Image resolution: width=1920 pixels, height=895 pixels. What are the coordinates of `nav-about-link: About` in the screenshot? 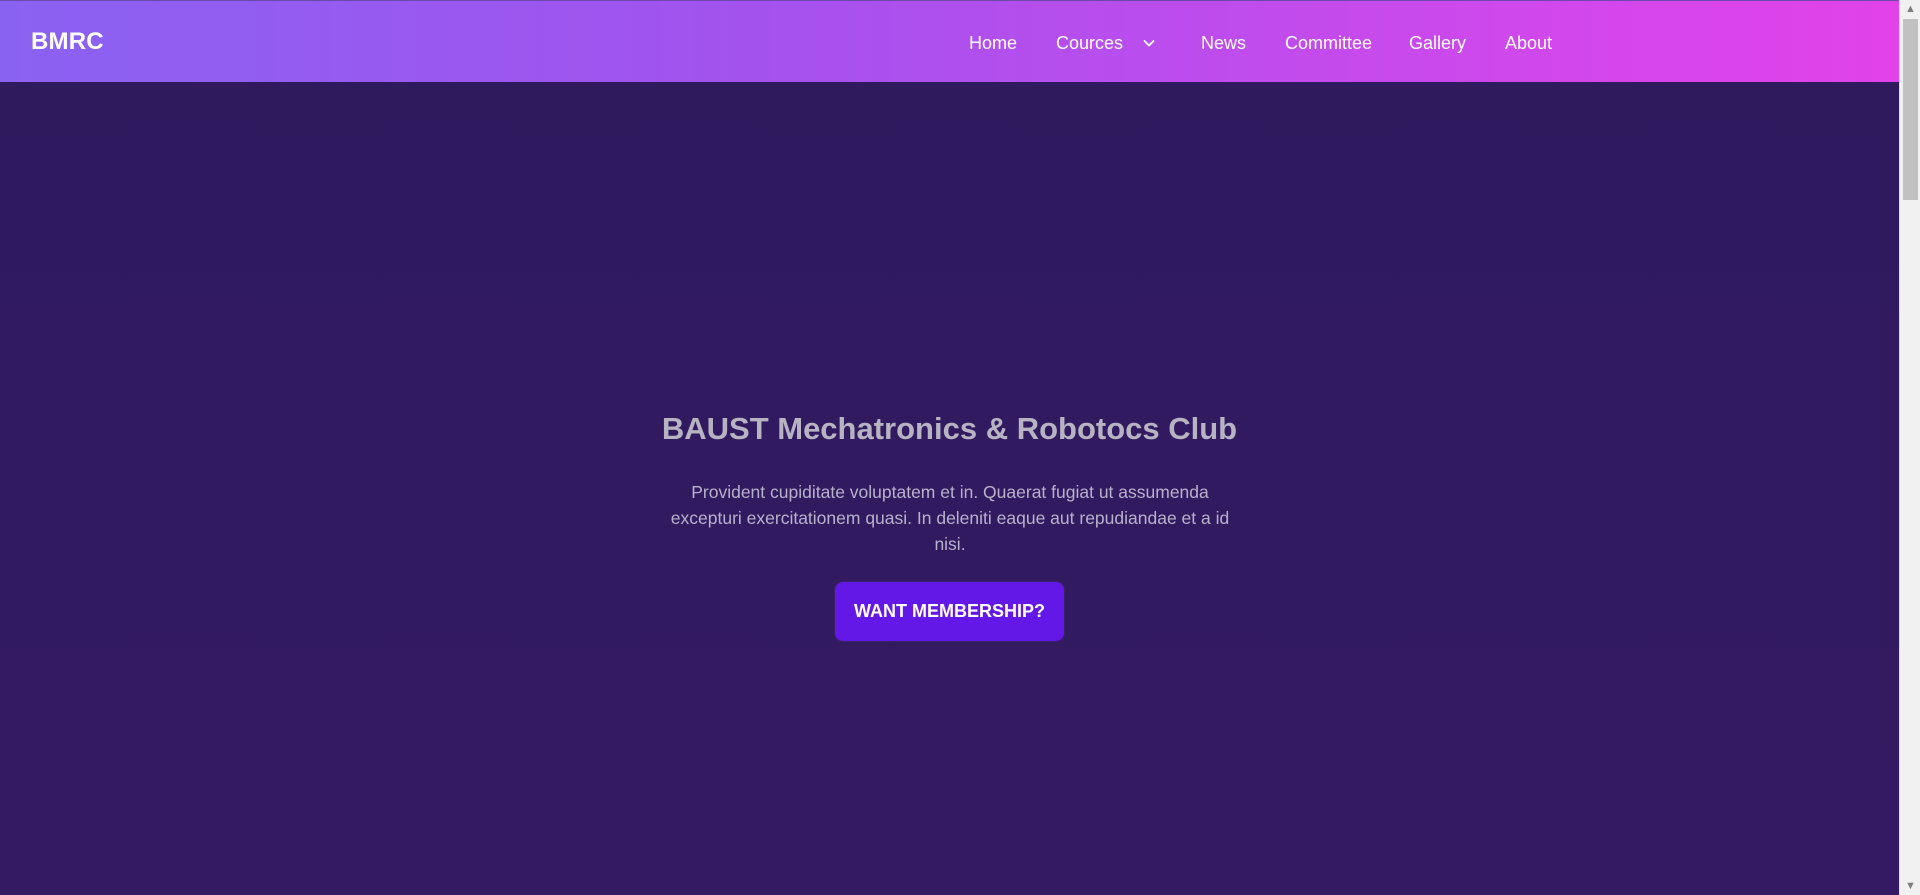 It's located at (1528, 43).